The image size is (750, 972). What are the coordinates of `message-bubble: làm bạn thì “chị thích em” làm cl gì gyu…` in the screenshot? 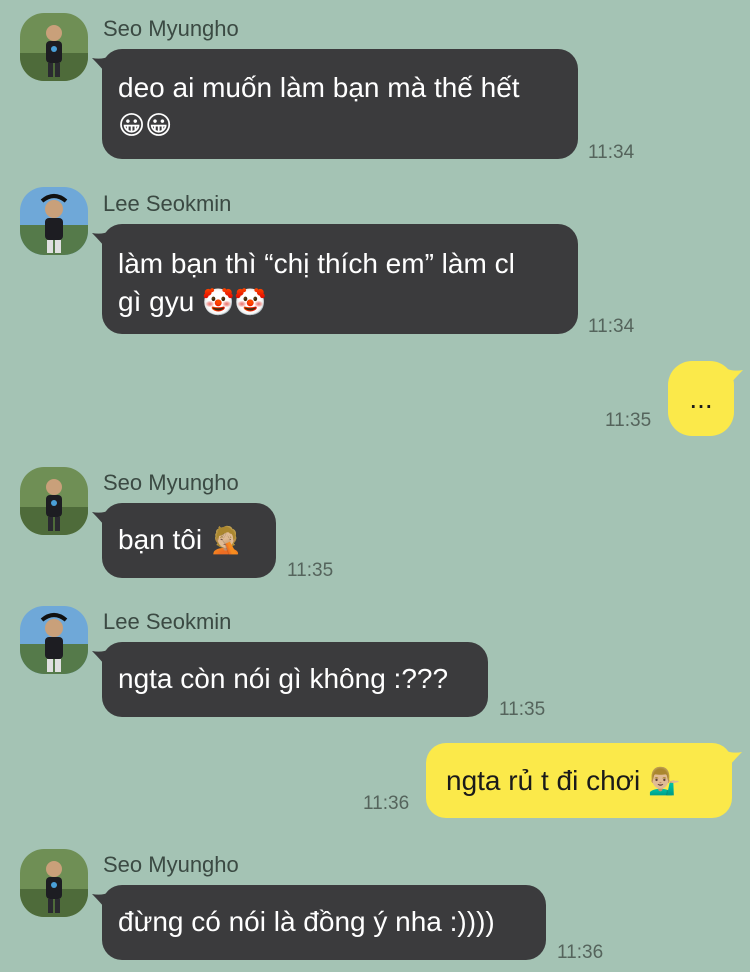 It's located at (340, 279).